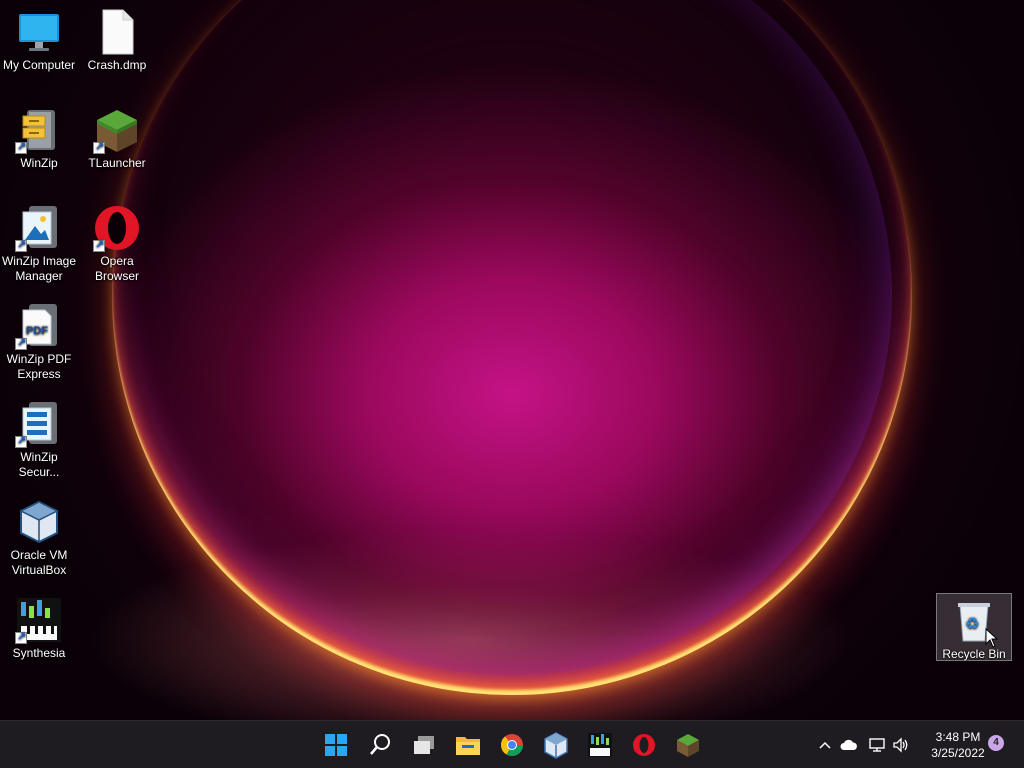 The image size is (1024, 768). What do you see at coordinates (39, 32) in the screenshot?
I see `monitor-icon` at bounding box center [39, 32].